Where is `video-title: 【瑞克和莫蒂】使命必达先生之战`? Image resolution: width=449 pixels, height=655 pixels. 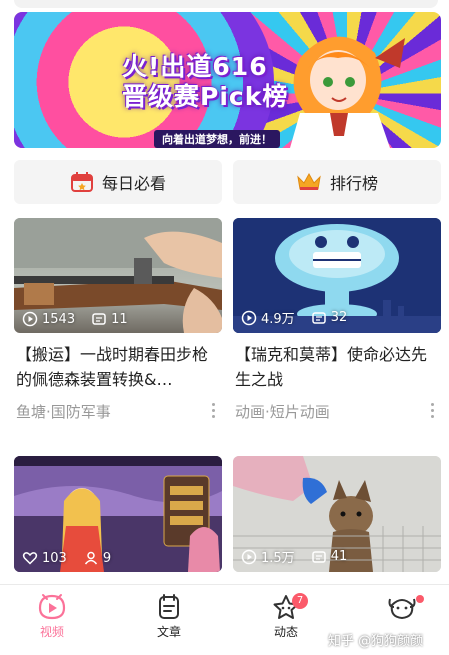
video-title: 【瑞克和莫蒂】使命必达先生之战 is located at coordinates (337, 367).